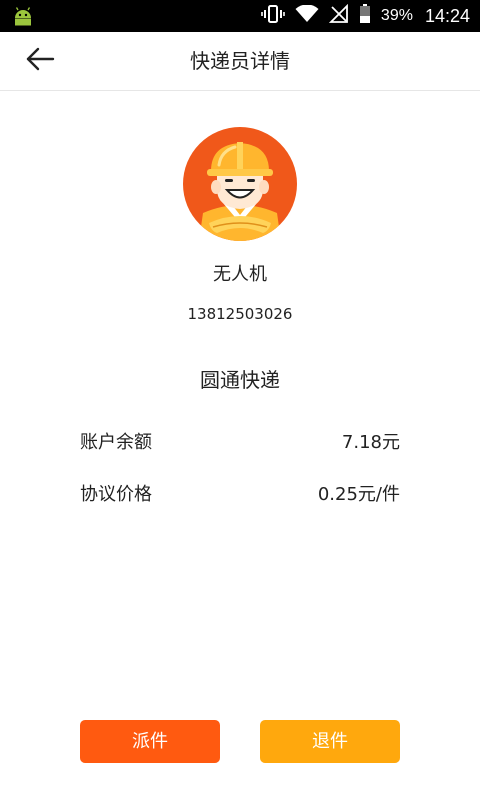 Image resolution: width=480 pixels, height=800 pixels. What do you see at coordinates (240, 494) in the screenshot?
I see `detail-row-price: 协议价格 0.25元/件` at bounding box center [240, 494].